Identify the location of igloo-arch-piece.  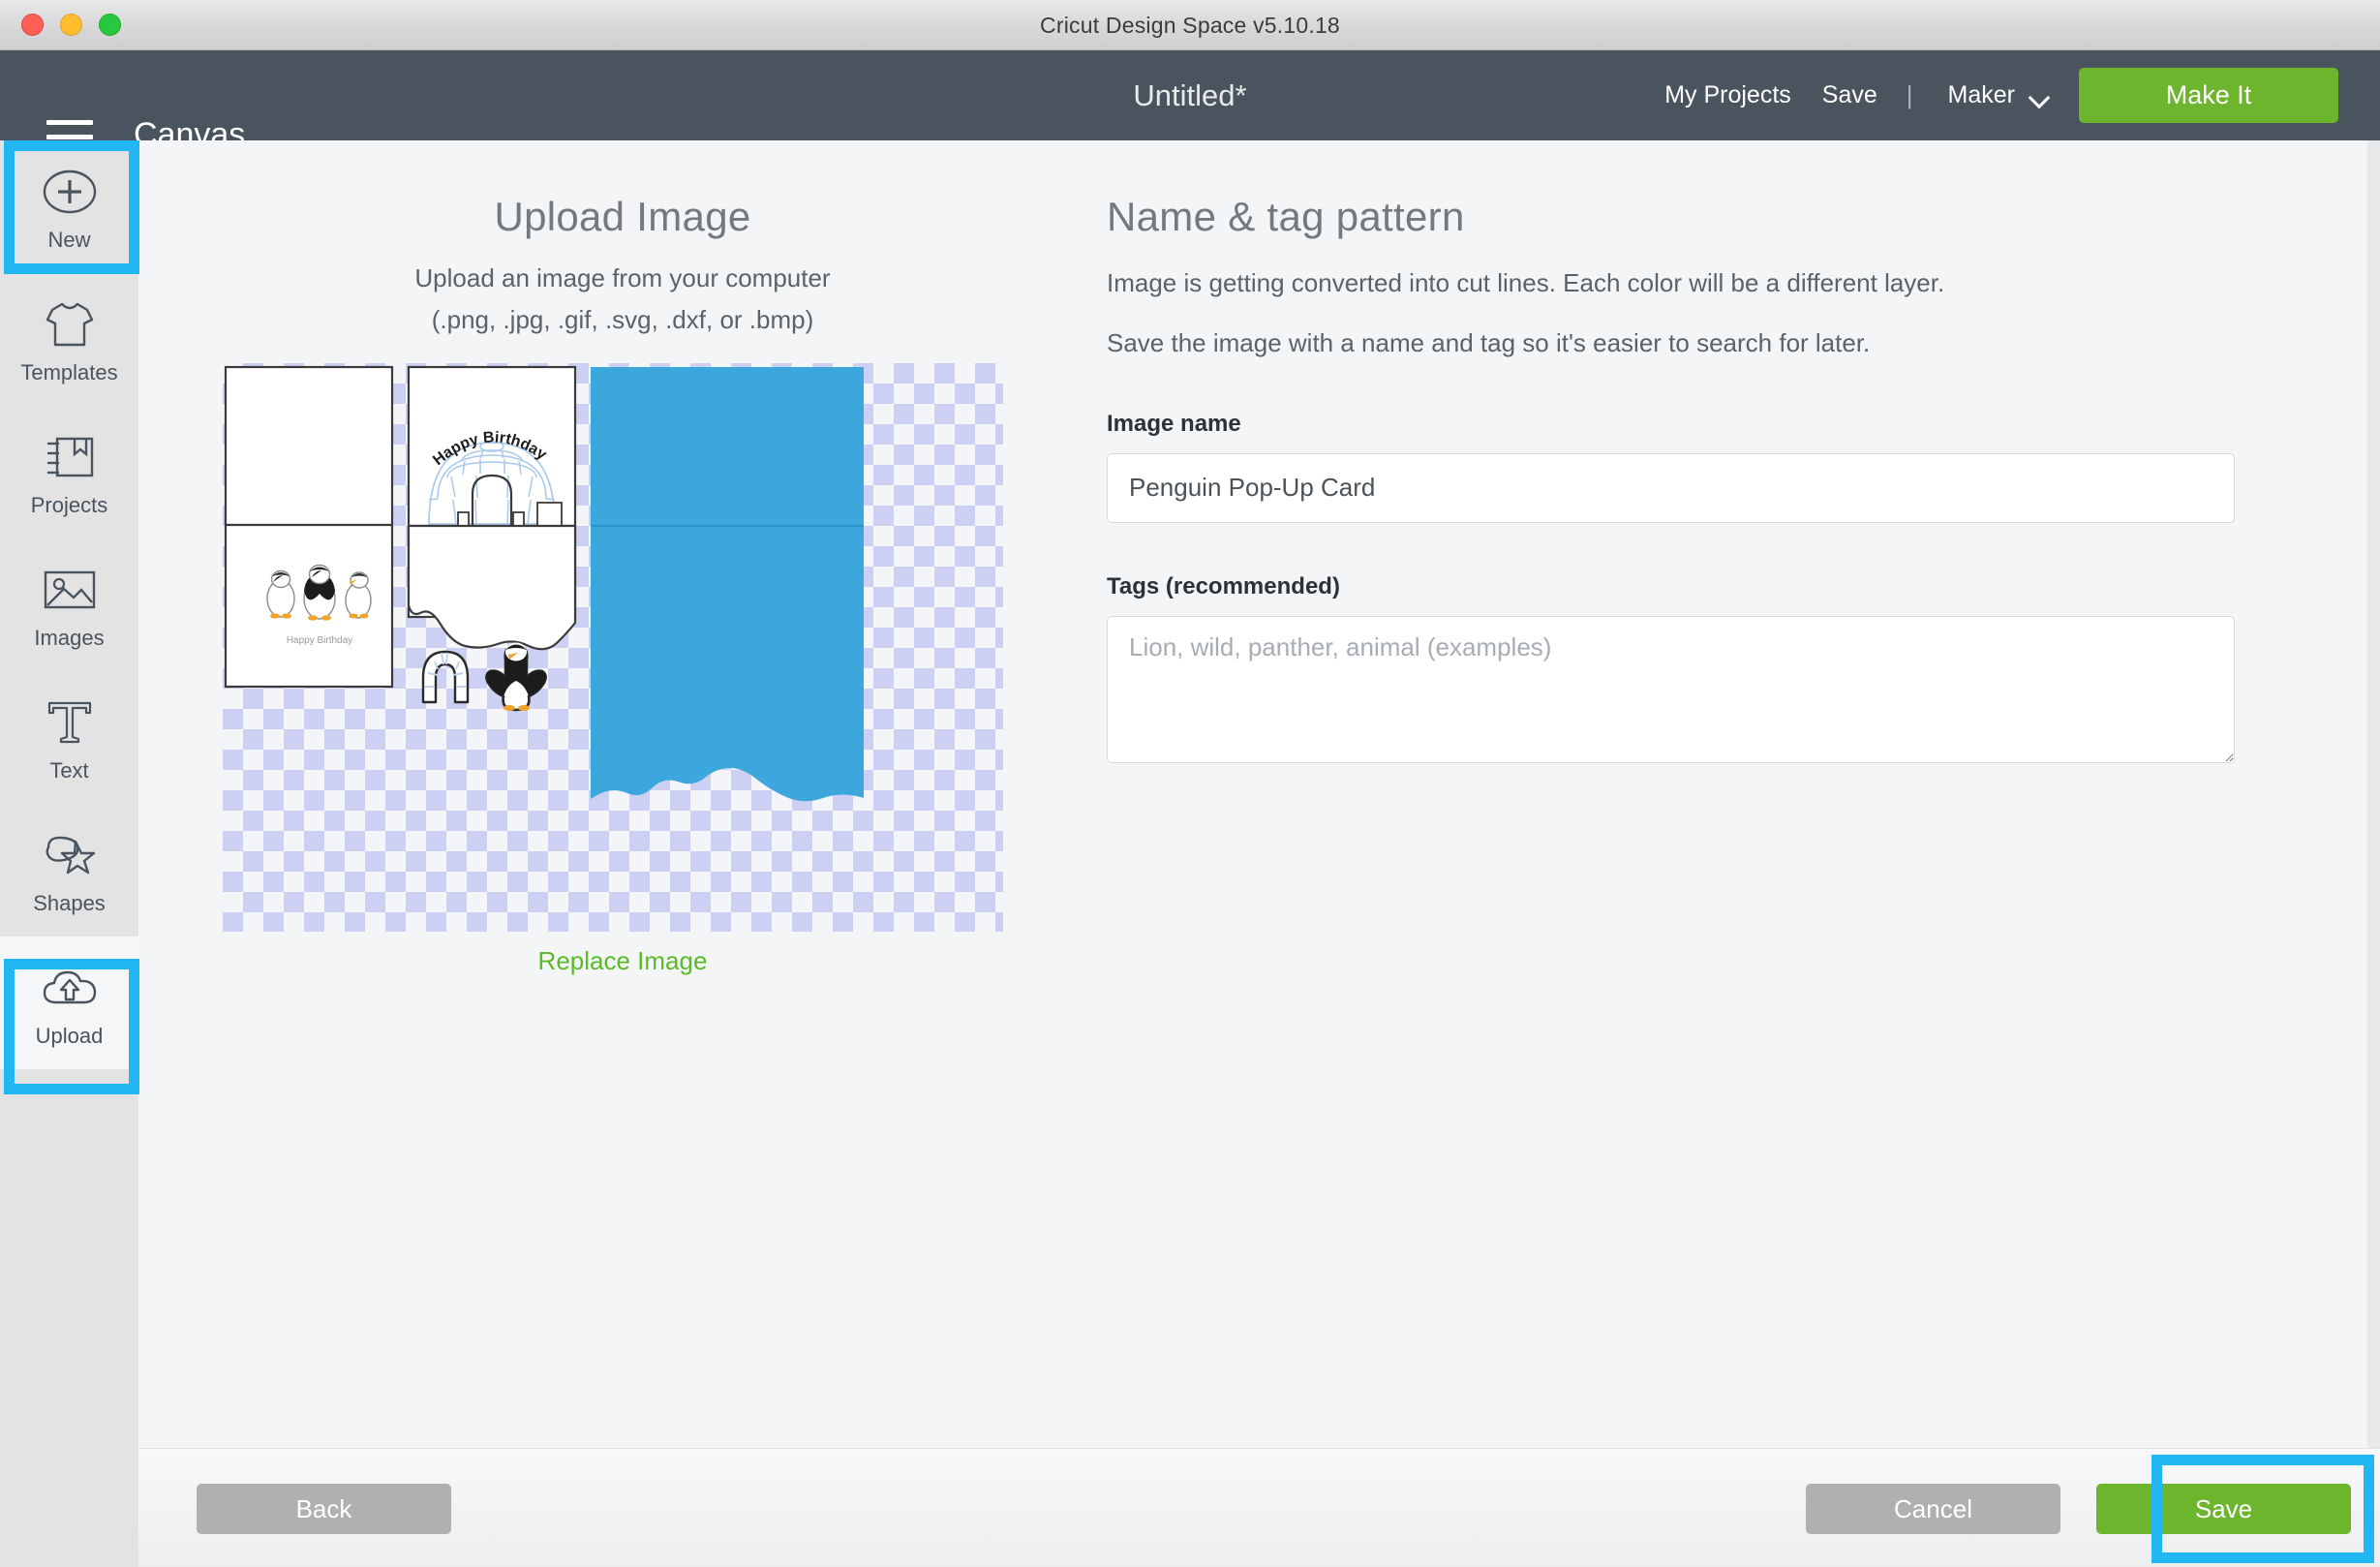
(446, 677).